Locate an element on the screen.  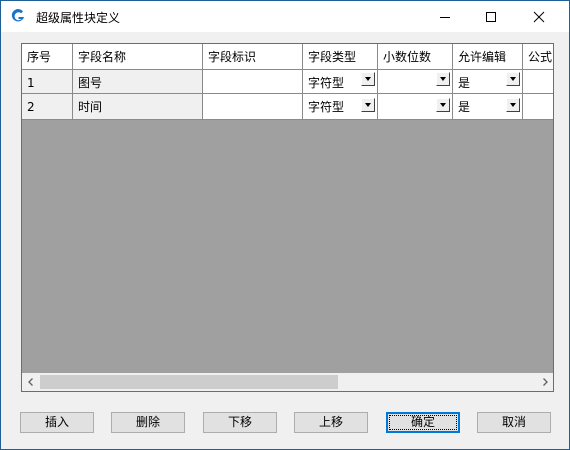
minimize-icon is located at coordinates (445, 17).